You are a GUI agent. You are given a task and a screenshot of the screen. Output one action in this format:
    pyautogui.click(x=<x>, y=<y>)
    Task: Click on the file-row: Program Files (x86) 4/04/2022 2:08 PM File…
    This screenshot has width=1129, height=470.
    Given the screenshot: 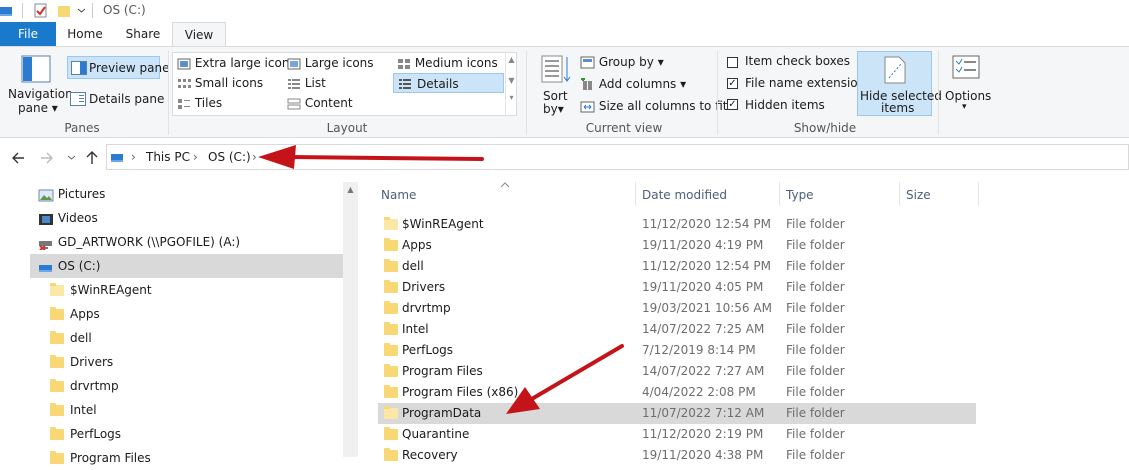 What is the action you would take?
    pyautogui.click(x=677, y=392)
    